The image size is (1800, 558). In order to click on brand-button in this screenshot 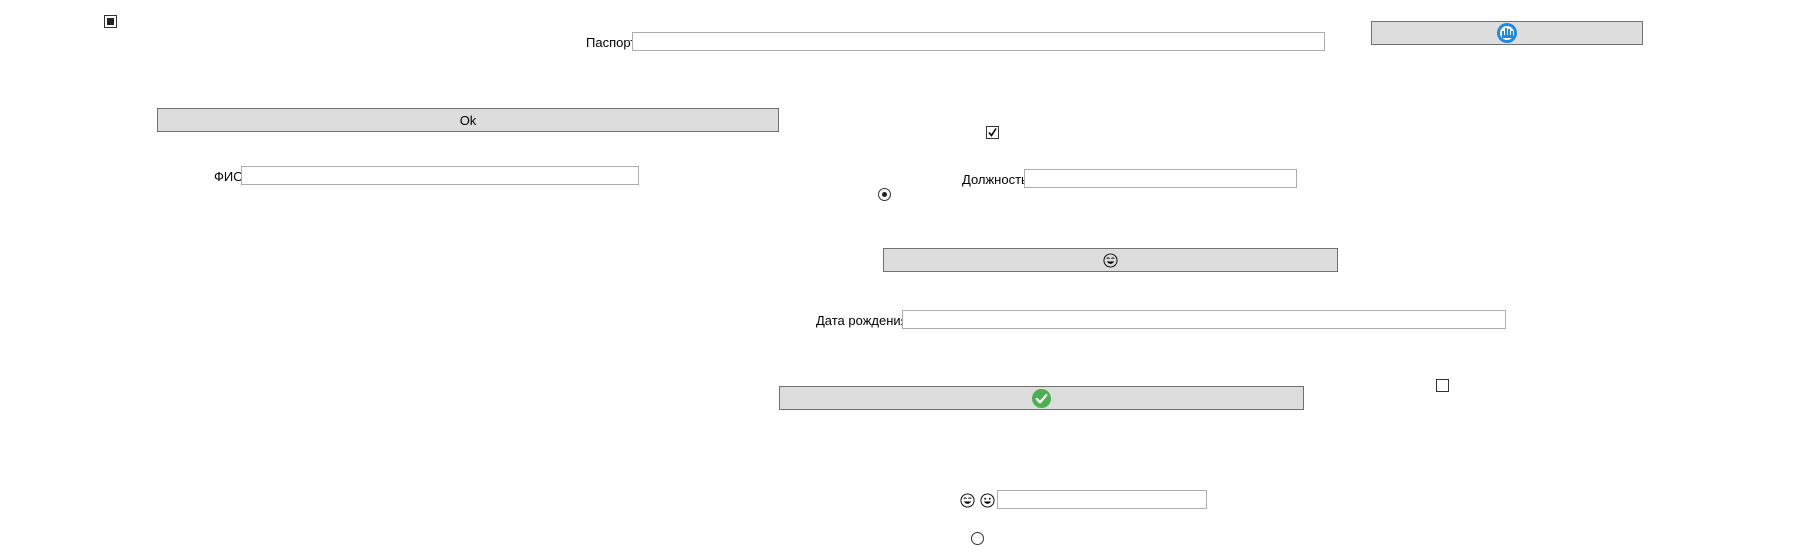, I will do `click(1507, 33)`.